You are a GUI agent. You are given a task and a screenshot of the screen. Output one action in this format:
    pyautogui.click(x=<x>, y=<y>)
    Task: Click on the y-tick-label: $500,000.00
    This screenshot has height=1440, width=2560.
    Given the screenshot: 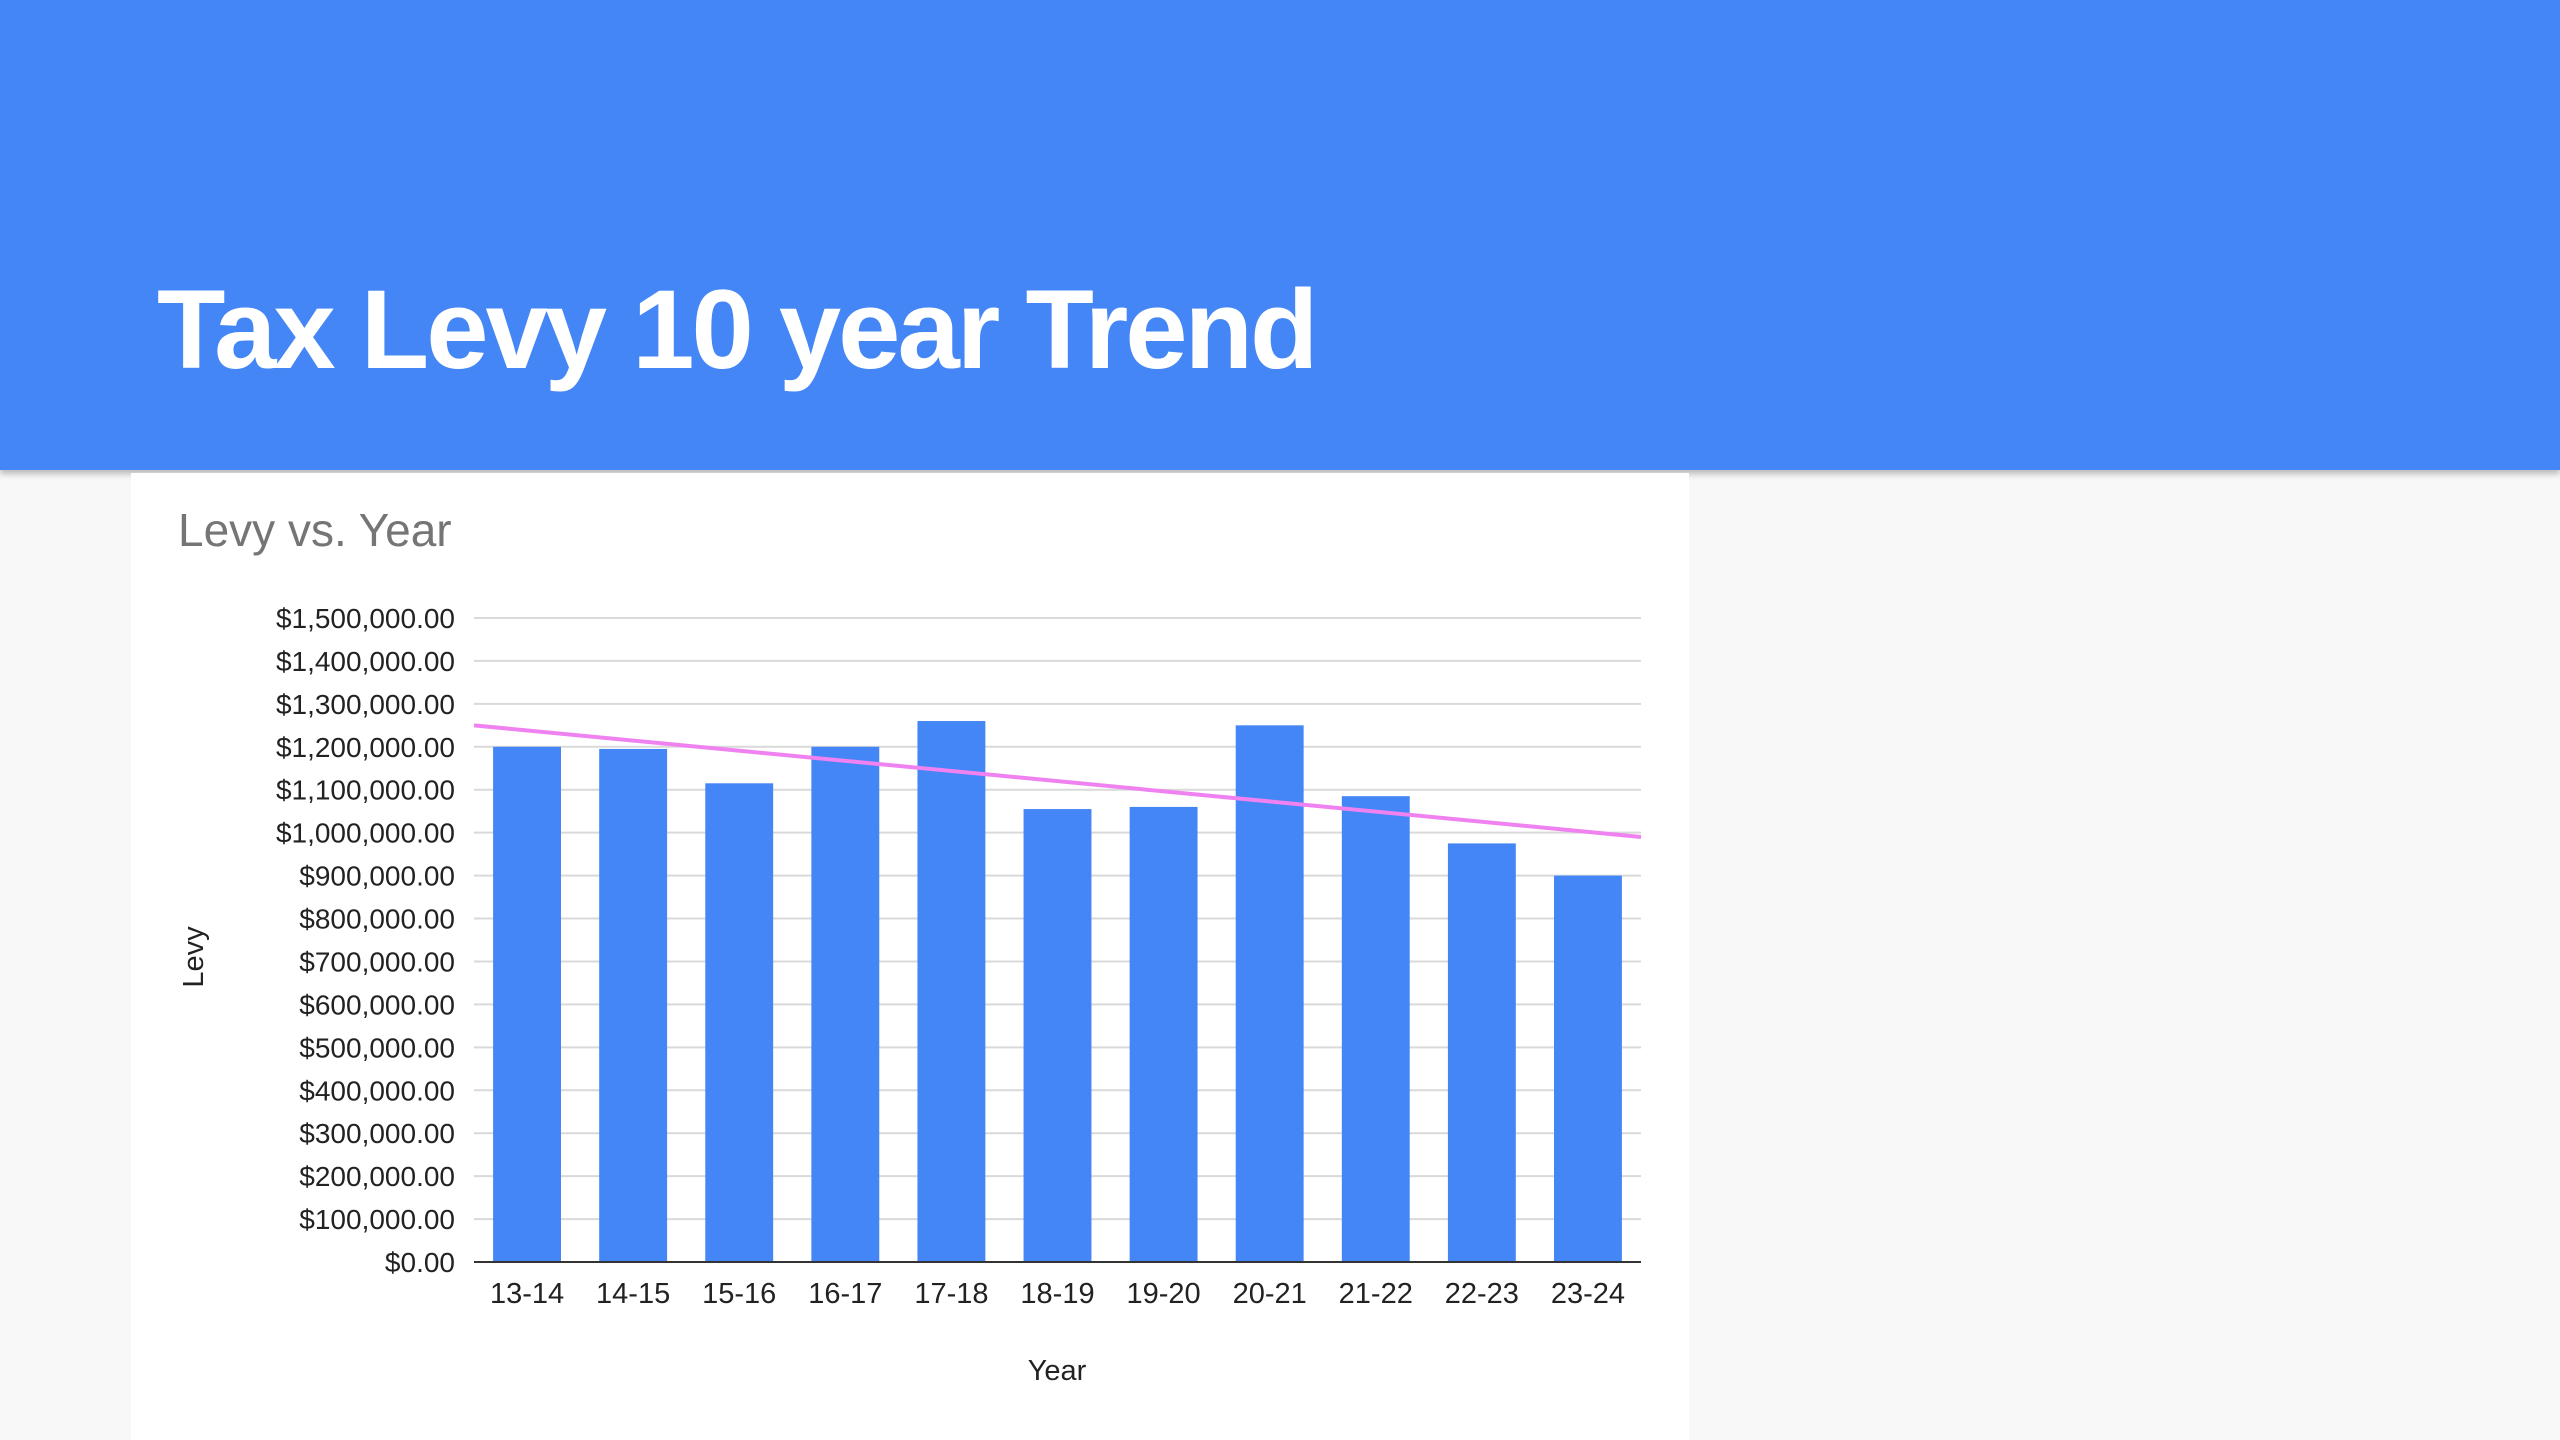 What is the action you would take?
    pyautogui.click(x=377, y=1047)
    